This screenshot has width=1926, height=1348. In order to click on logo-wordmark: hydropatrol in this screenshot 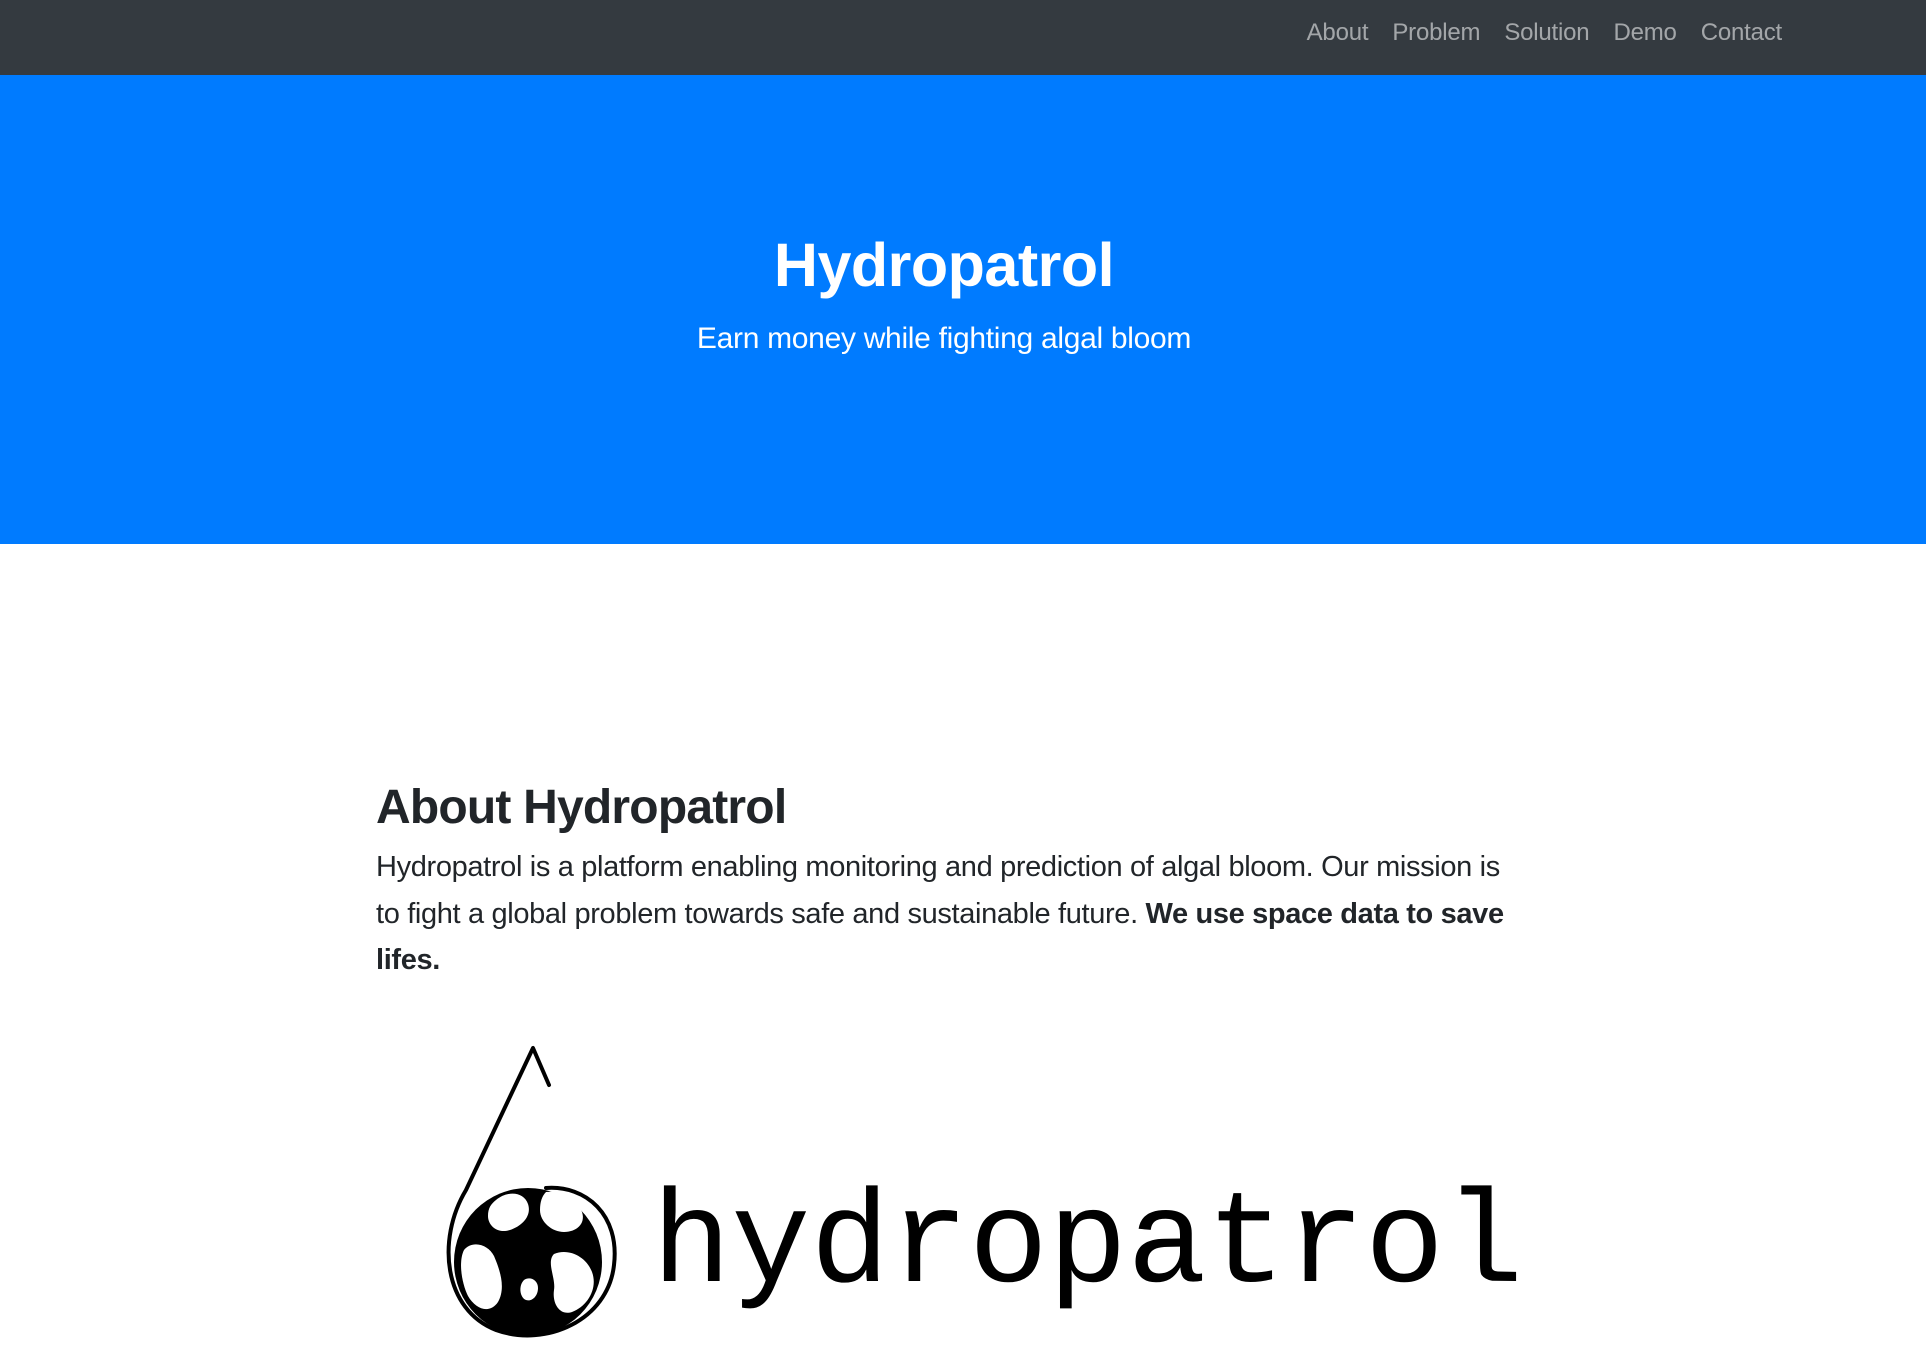, I will do `click(1088, 1246)`.